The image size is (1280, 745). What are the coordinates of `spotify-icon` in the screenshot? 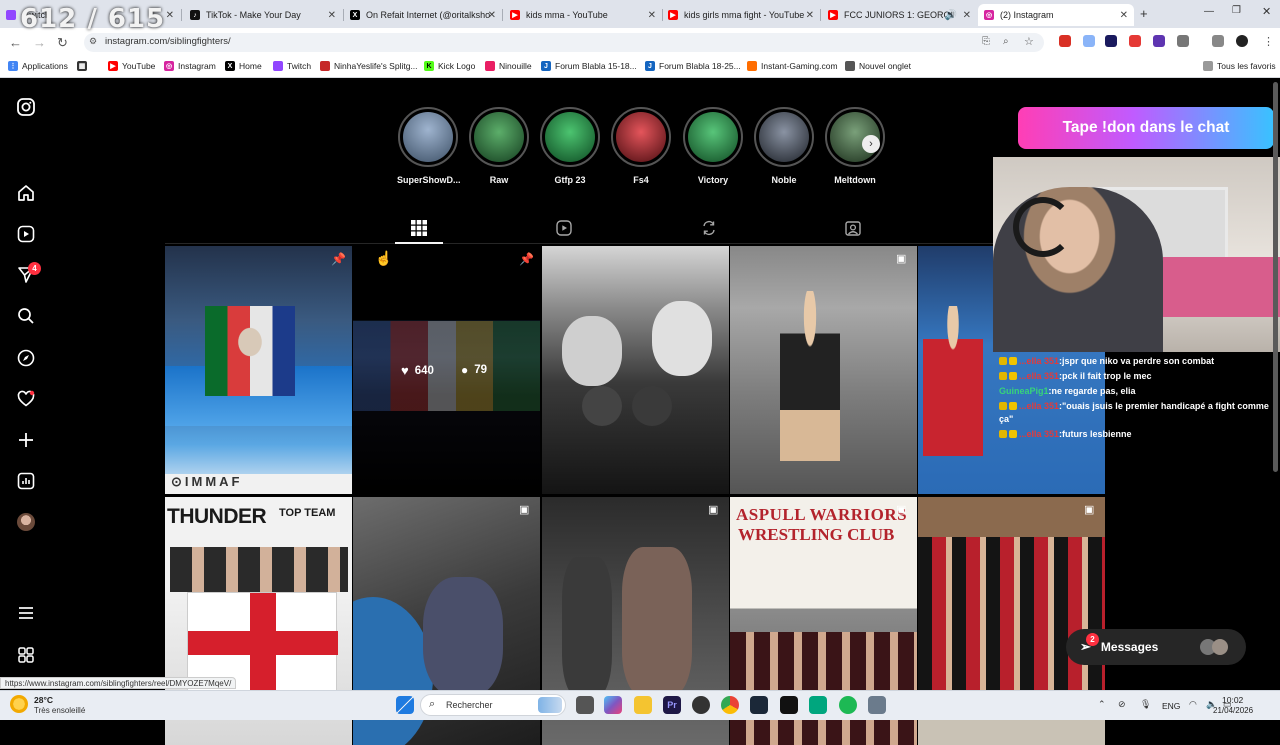 It's located at (848, 705).